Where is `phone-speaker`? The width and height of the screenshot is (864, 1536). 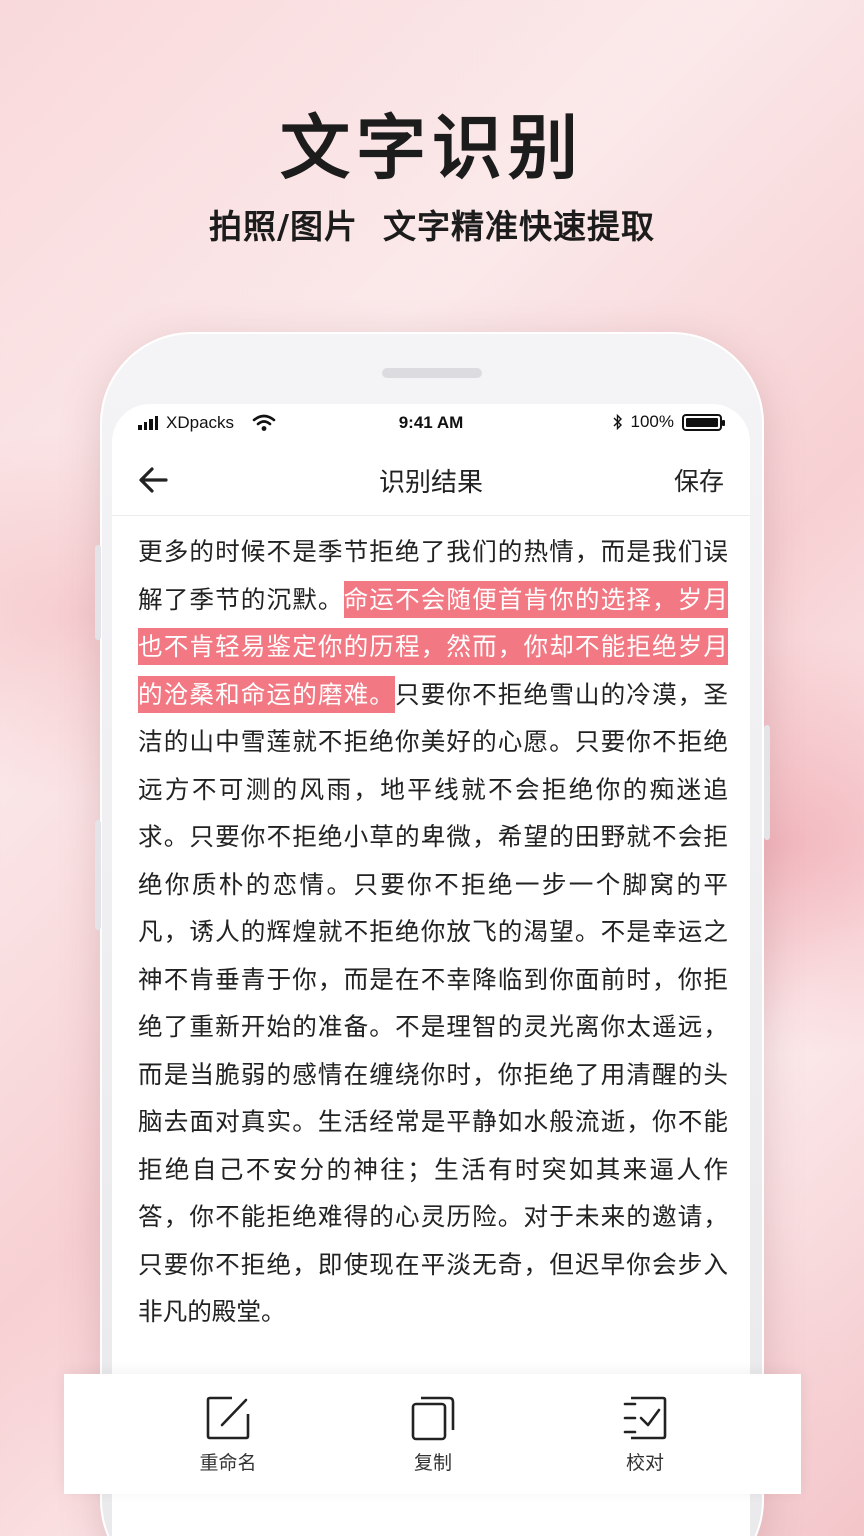 phone-speaker is located at coordinates (432, 373).